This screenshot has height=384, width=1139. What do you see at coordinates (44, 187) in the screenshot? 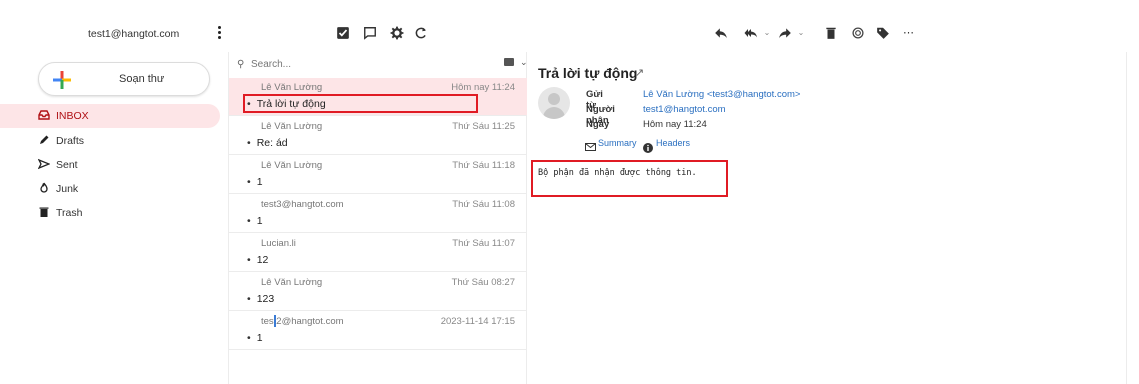
I see `fire-icon` at bounding box center [44, 187].